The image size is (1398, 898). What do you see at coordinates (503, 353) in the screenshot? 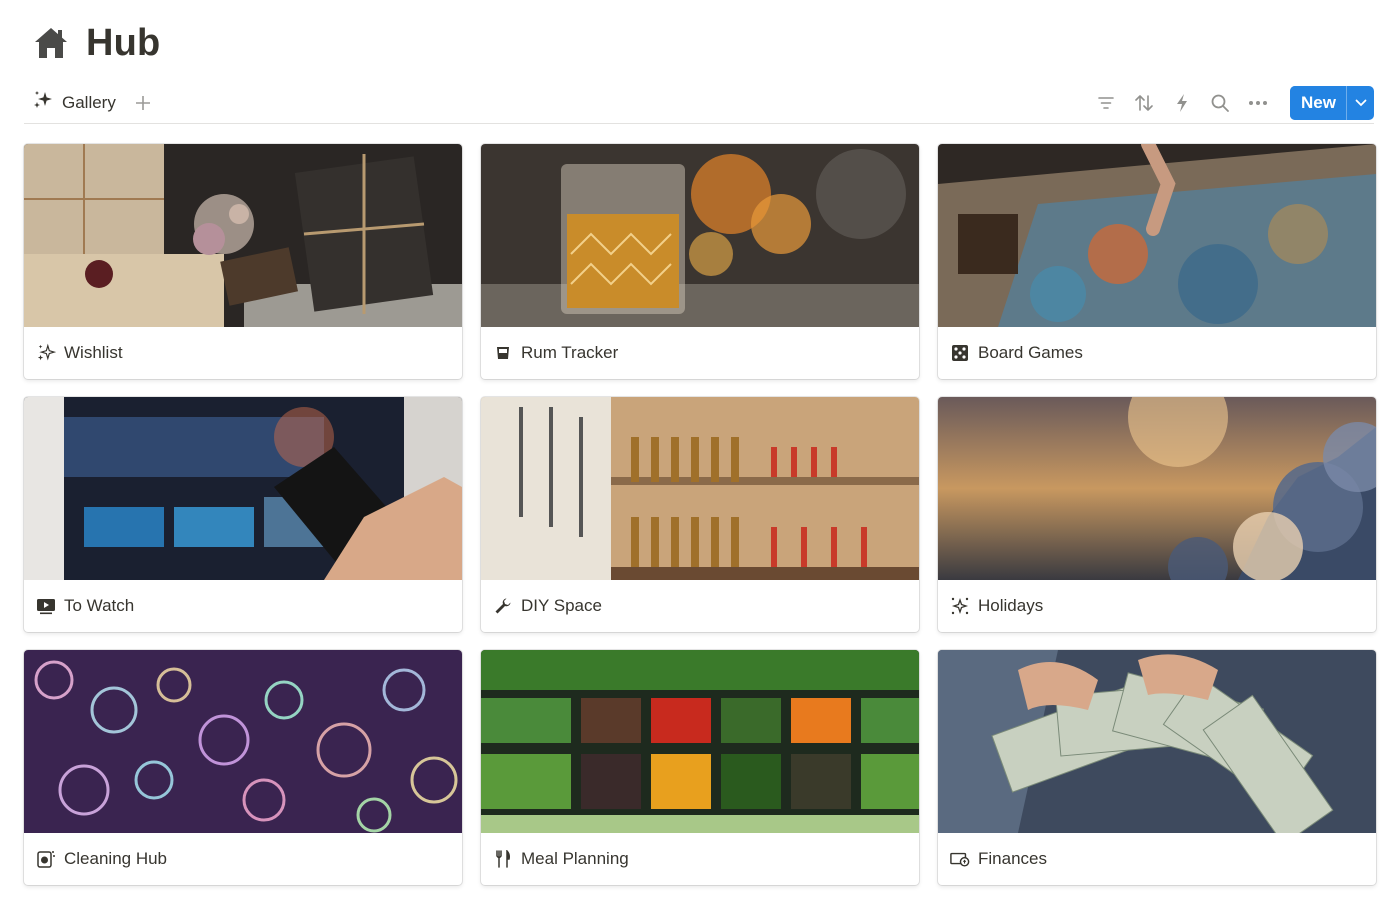
I see `glass-icon` at bounding box center [503, 353].